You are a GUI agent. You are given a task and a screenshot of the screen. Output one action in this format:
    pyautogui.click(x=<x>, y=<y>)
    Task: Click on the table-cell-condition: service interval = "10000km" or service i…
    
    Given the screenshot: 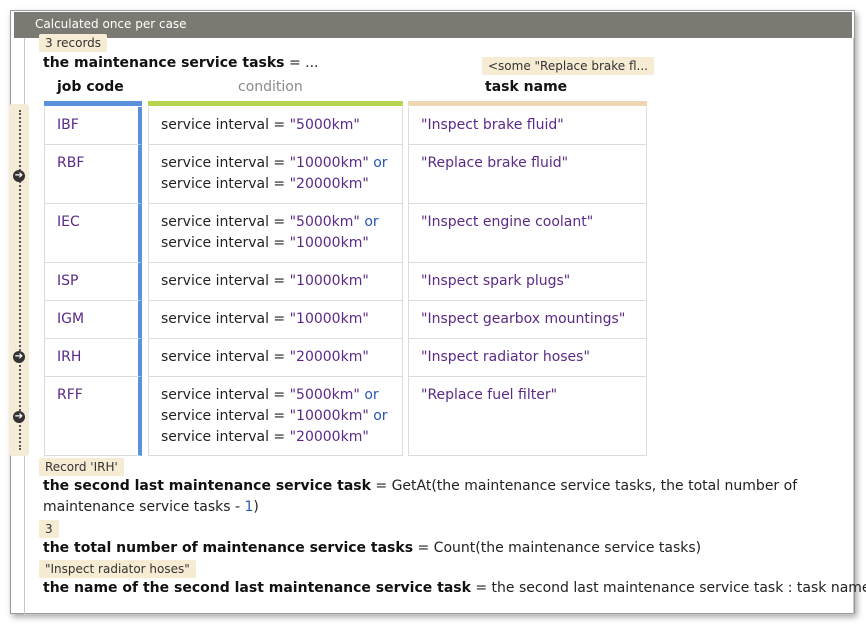 What is the action you would take?
    pyautogui.click(x=275, y=174)
    